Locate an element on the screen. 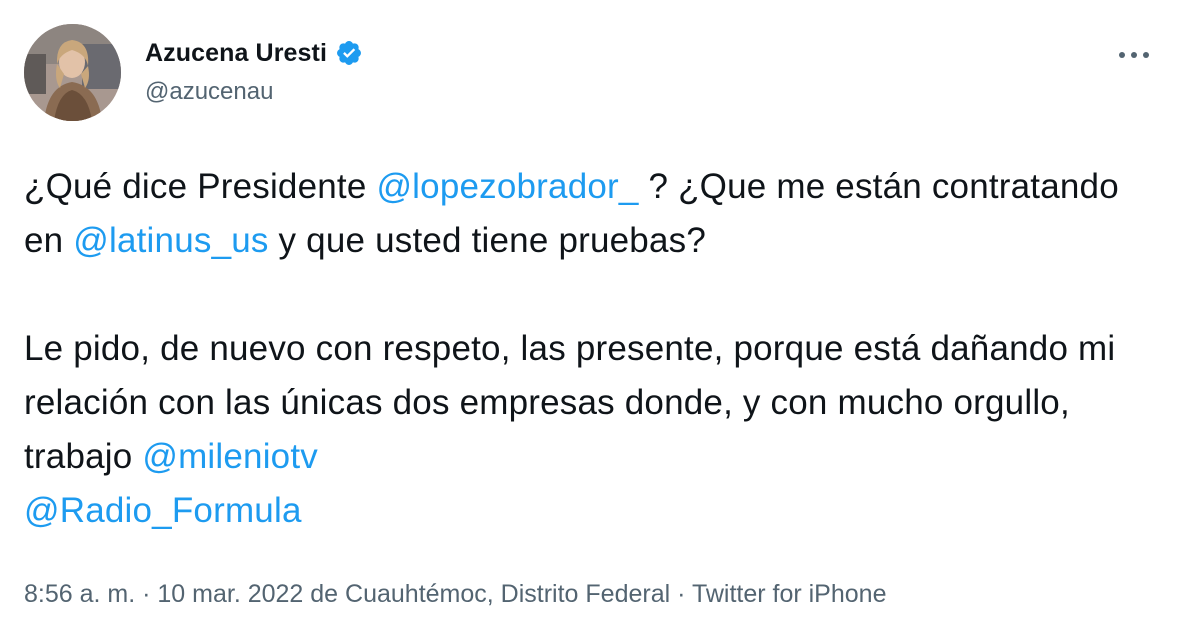 This screenshot has width=1180, height=636. avatar-photo-icon is located at coordinates (72, 72).